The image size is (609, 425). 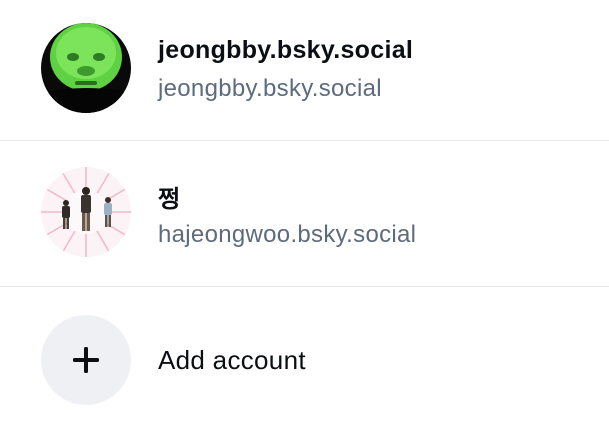 I want to click on plus-icon, so click(x=86, y=360).